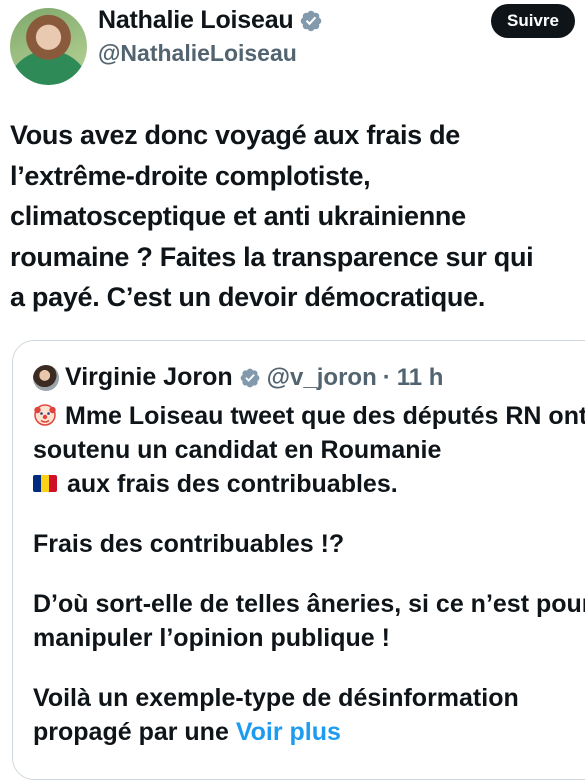 The image size is (585, 780). What do you see at coordinates (48, 46) in the screenshot?
I see `author-avatar` at bounding box center [48, 46].